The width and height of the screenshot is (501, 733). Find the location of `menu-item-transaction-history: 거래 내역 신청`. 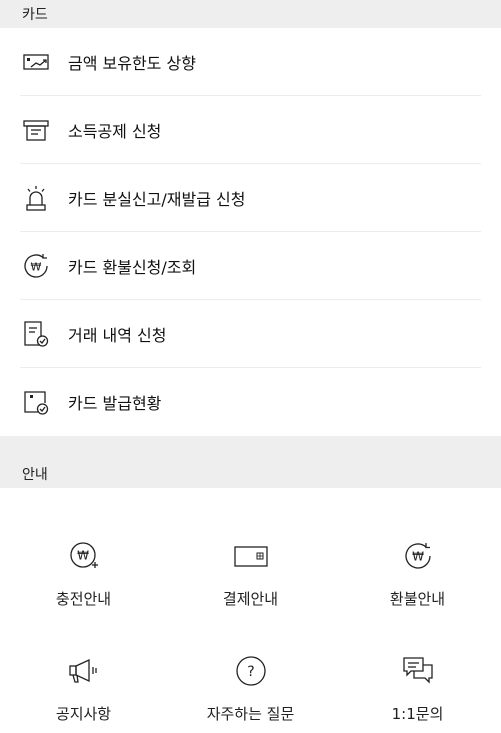

menu-item-transaction-history: 거래 내역 신청 is located at coordinates (250, 334).